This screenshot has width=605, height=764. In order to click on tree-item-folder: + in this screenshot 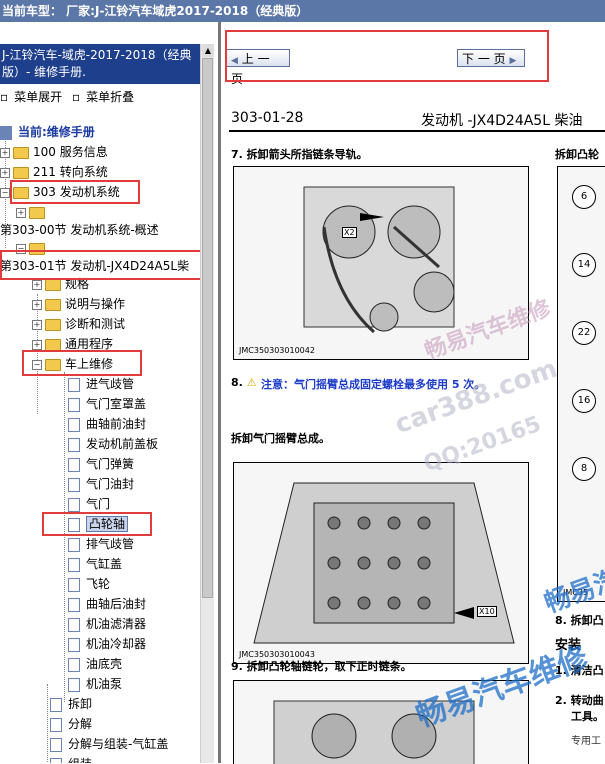, I will do `click(32, 212)`.